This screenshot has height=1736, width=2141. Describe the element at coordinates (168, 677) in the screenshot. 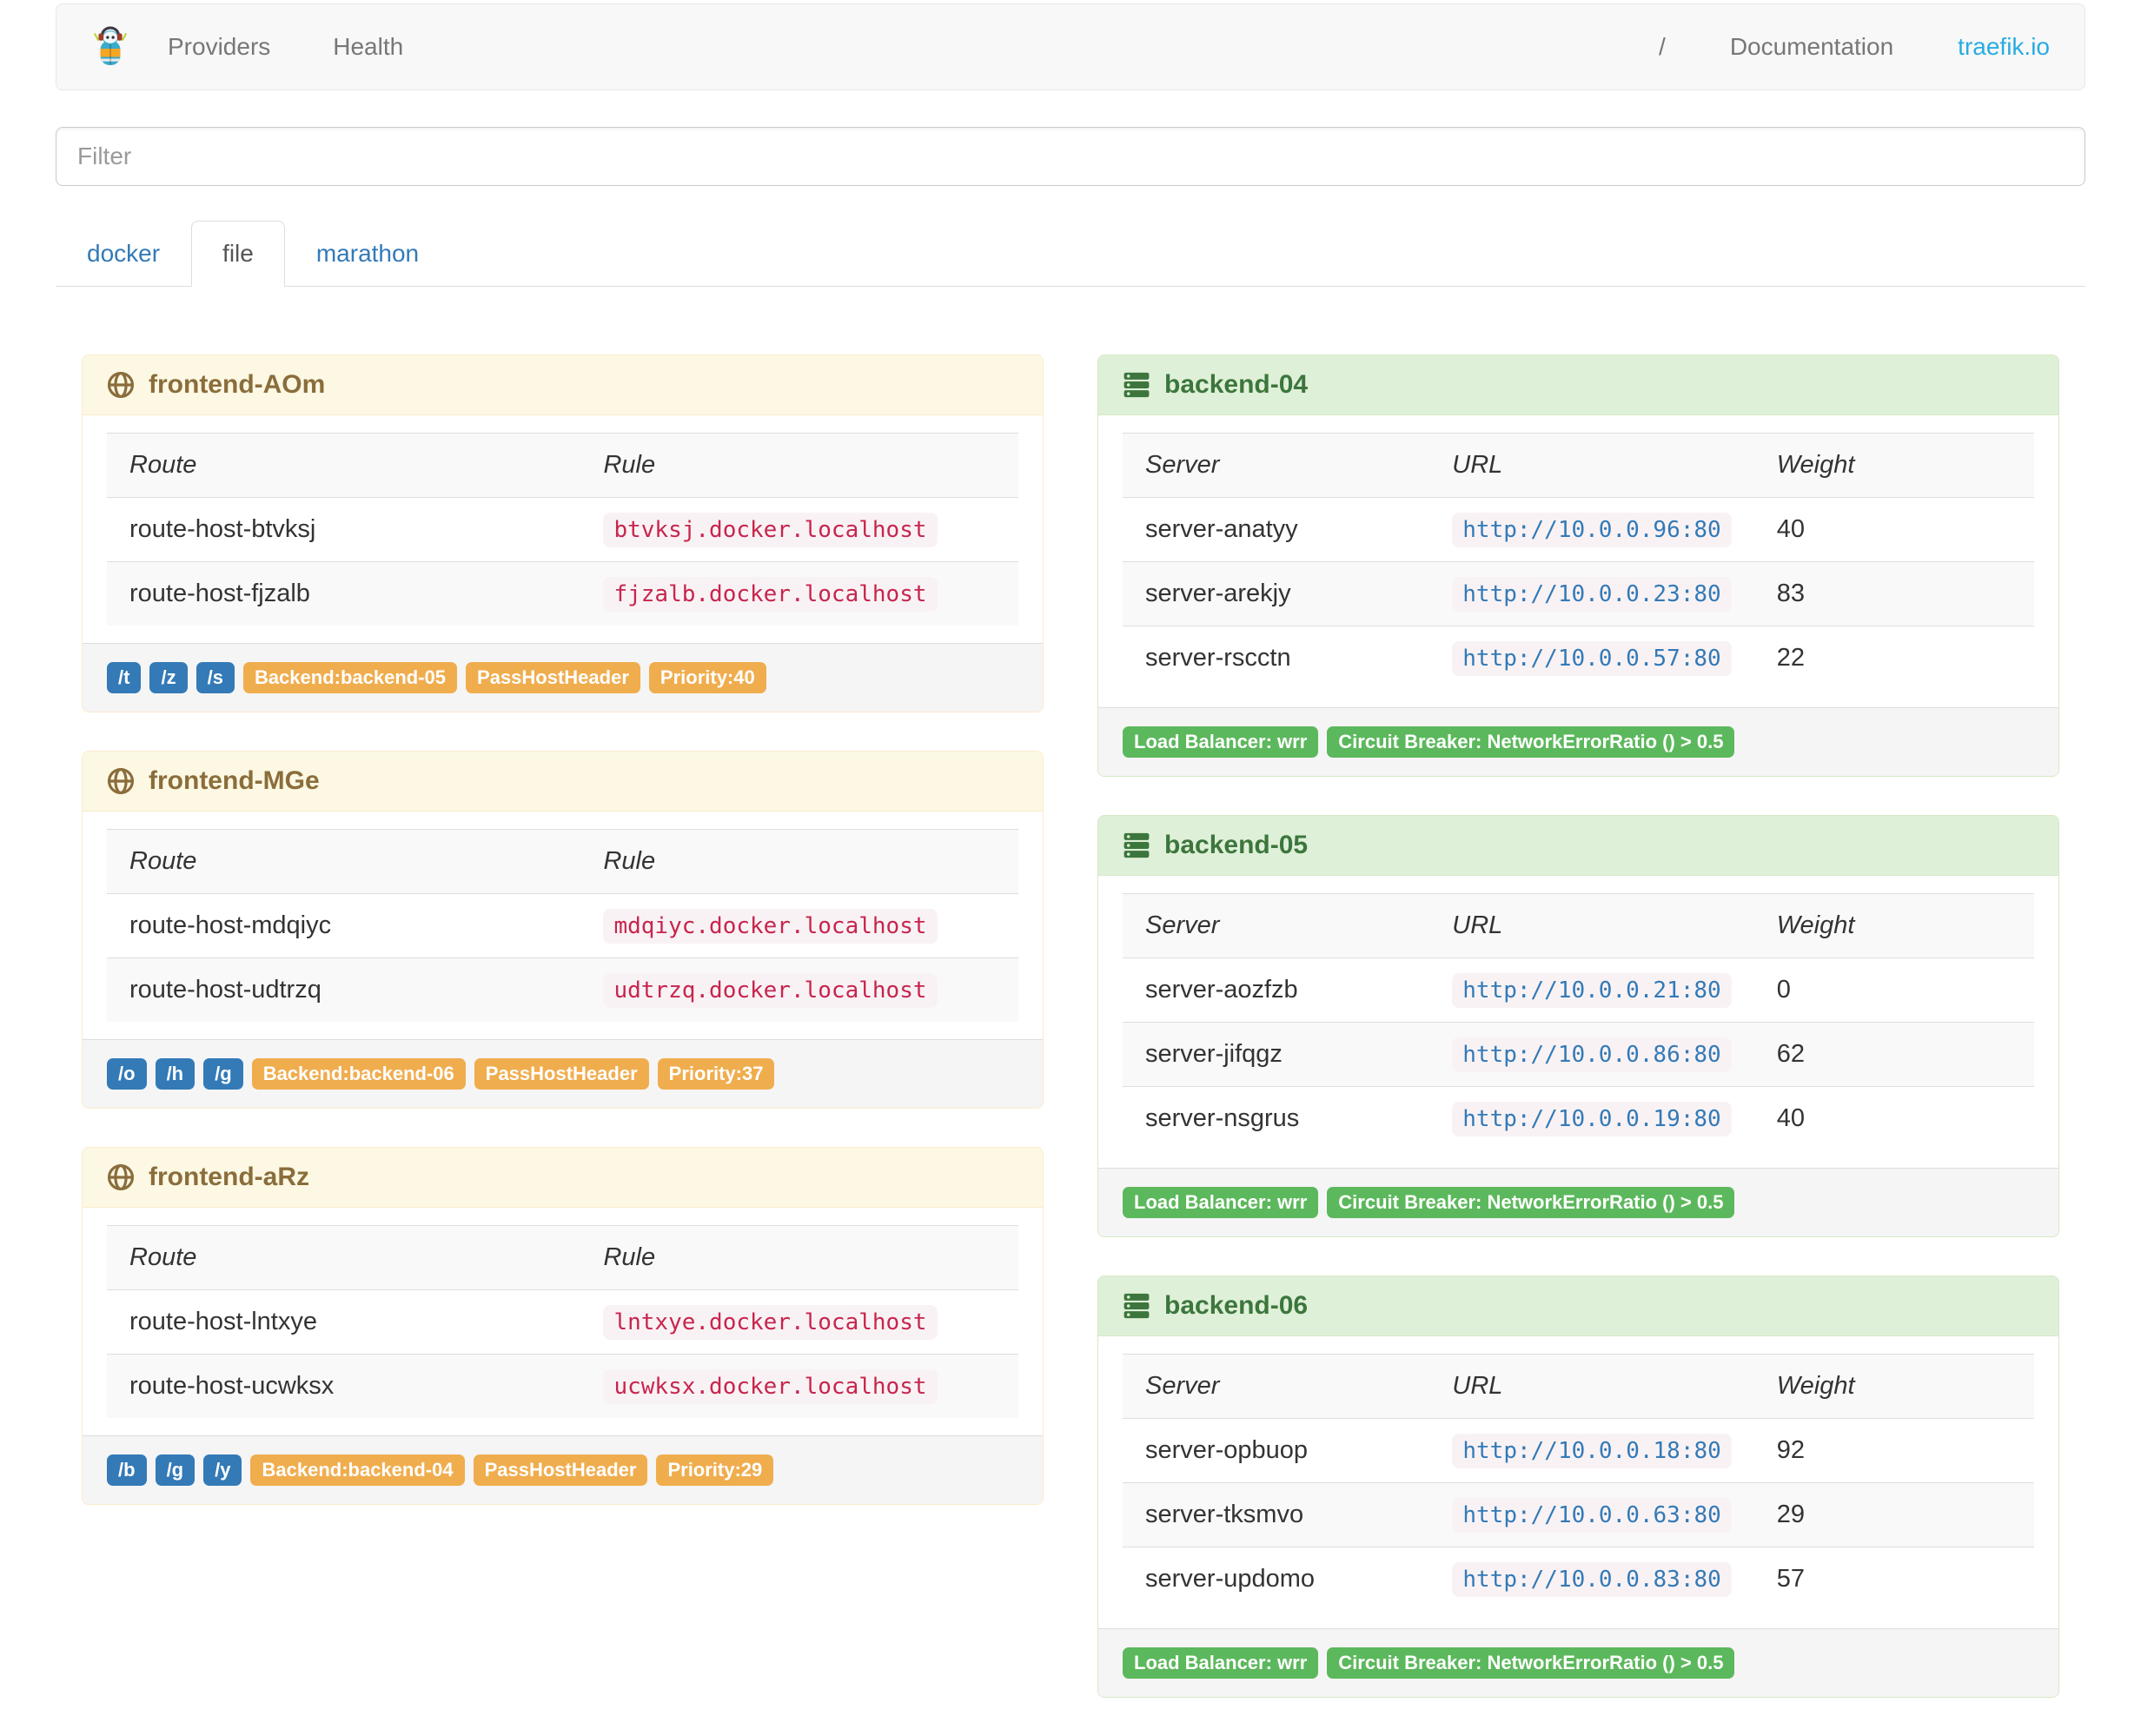

I see `entrypoint-badge: /z` at that location.